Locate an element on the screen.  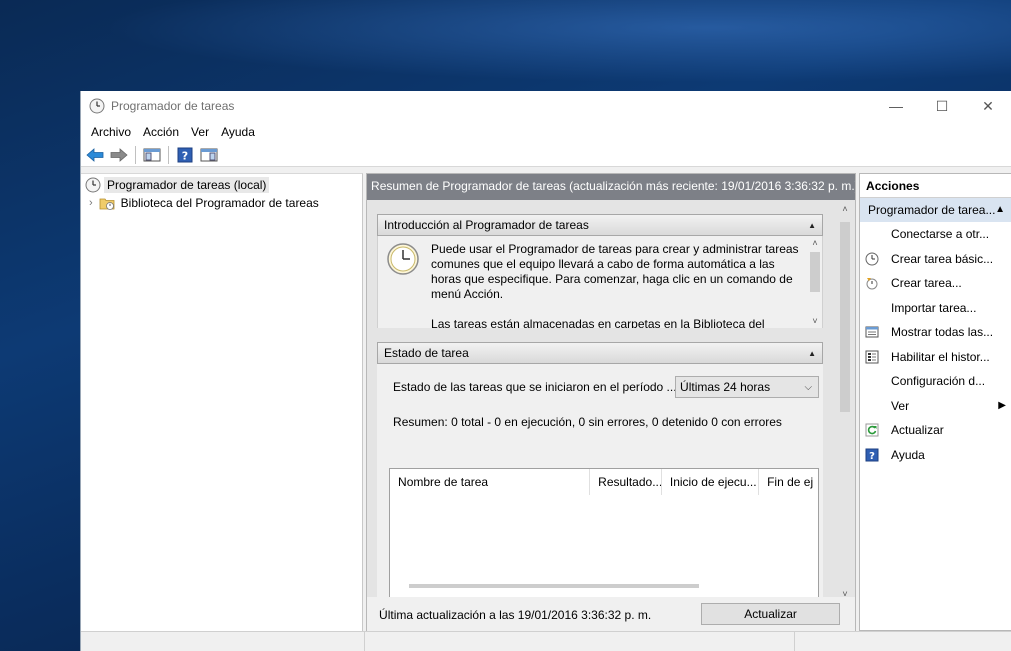
show-hide-action-pane-icon is located at coordinates (209, 154).